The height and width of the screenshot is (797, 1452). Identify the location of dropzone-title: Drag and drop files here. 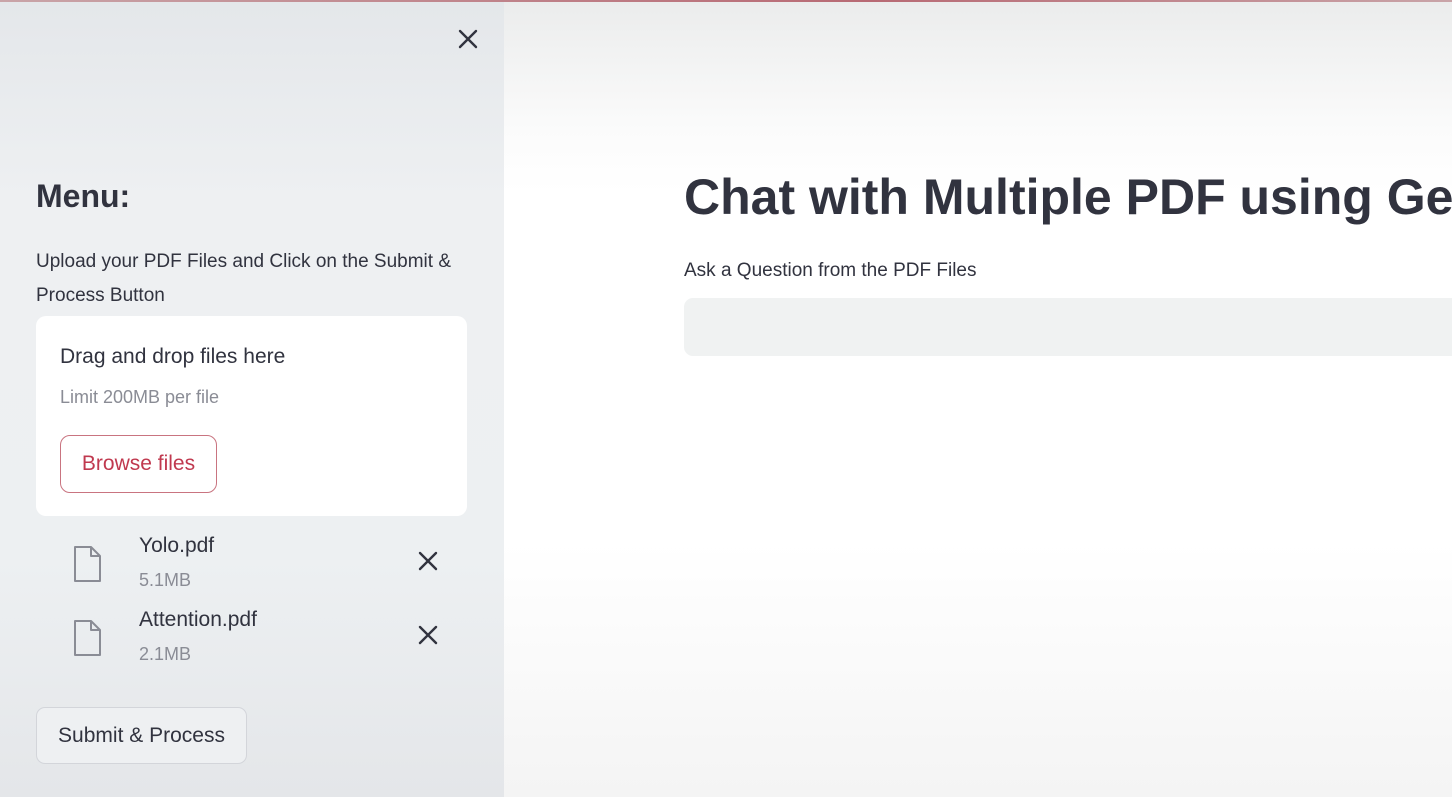
(173, 356).